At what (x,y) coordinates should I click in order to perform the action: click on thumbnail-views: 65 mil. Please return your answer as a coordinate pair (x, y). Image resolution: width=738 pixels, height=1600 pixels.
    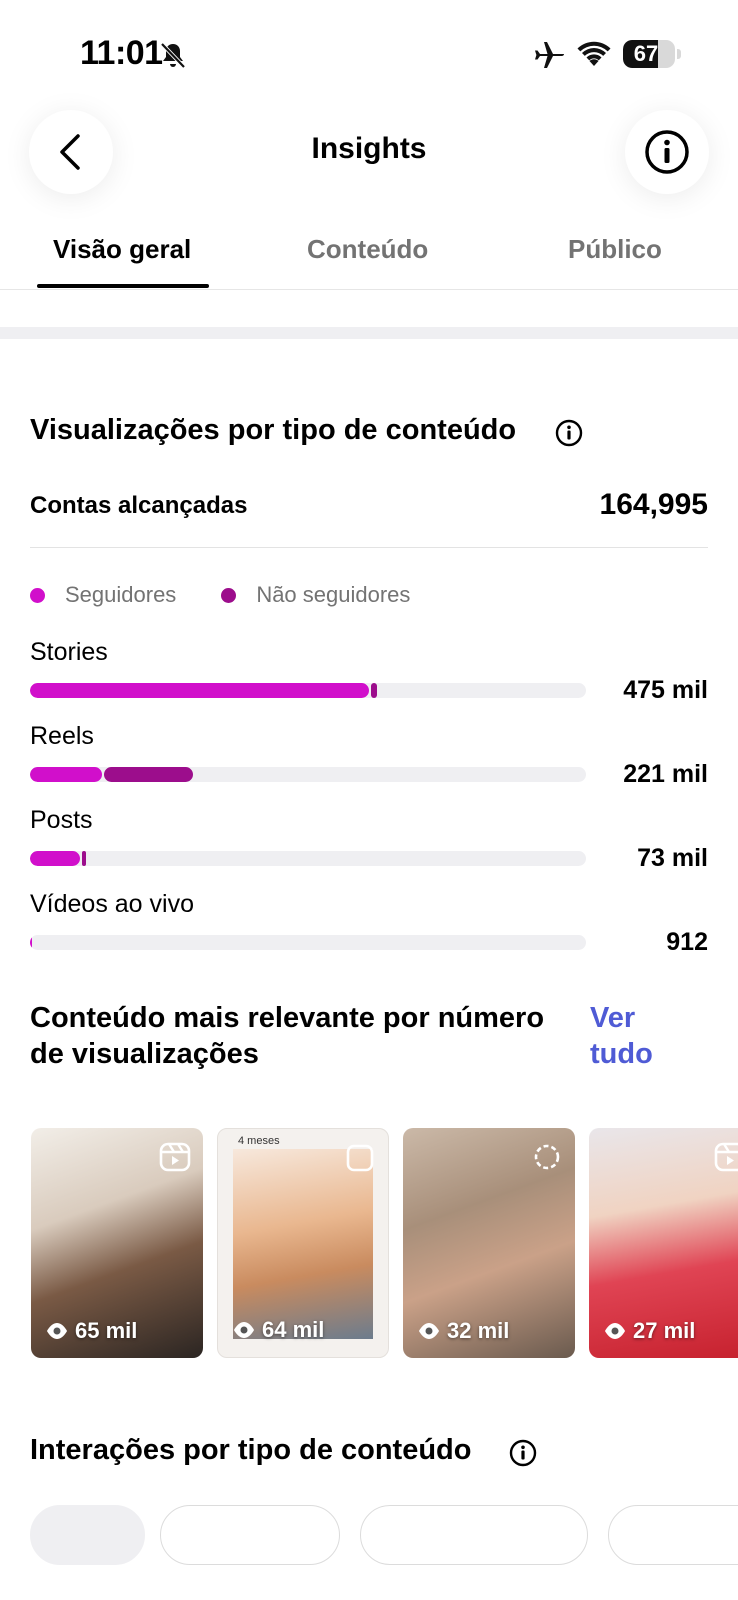
    Looking at the image, I should click on (91, 1331).